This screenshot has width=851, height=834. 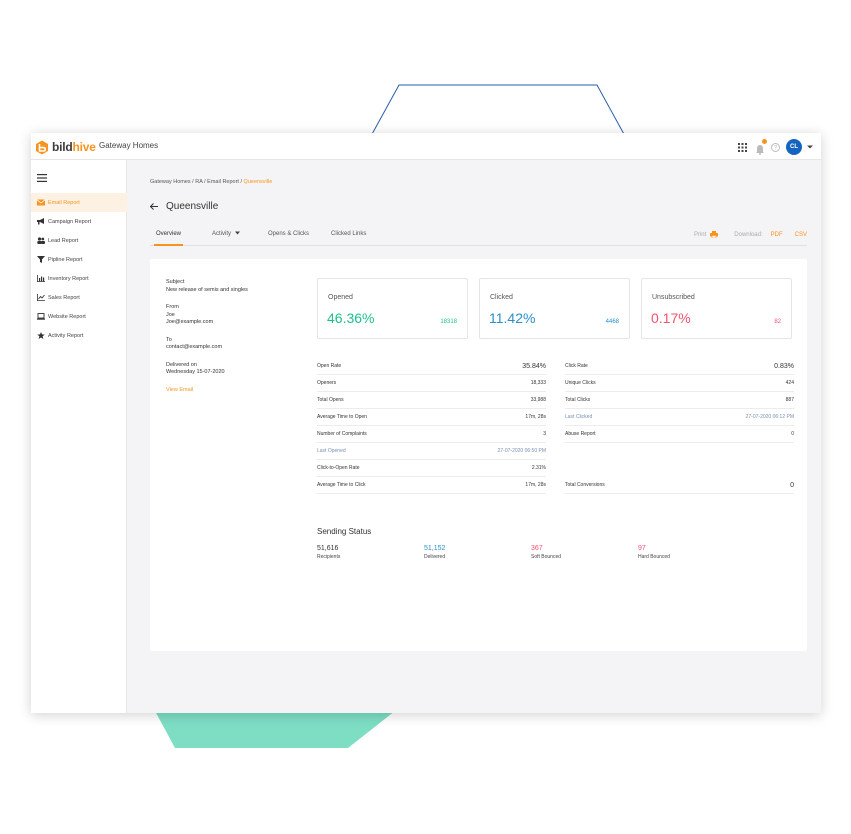 I want to click on stat-unsubscribed-label: Unsubscribed, so click(x=673, y=297).